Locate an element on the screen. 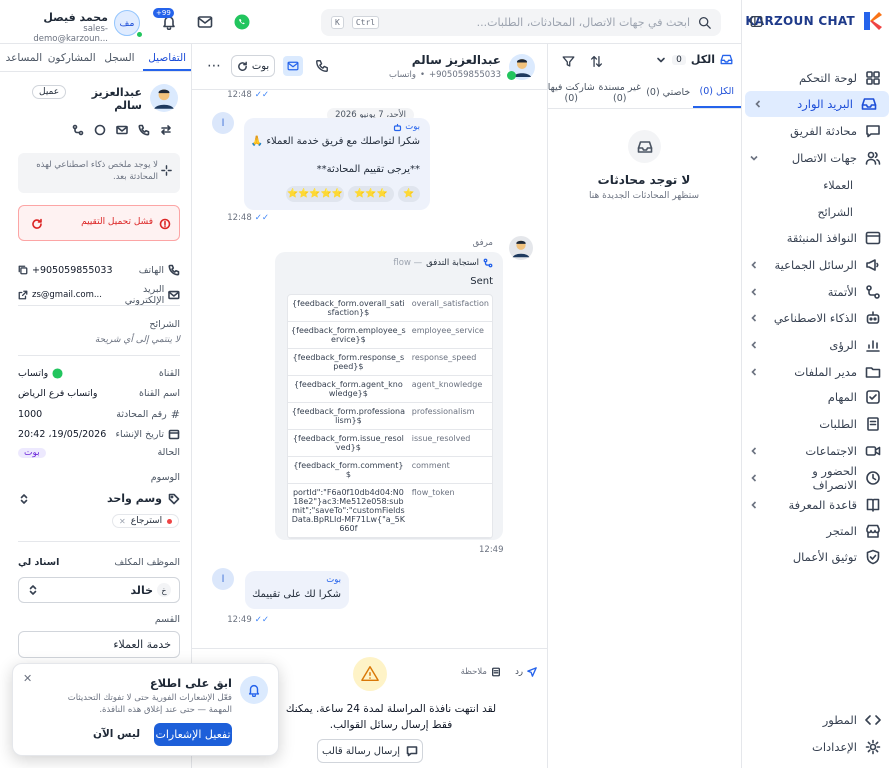 The width and height of the screenshot is (893, 768). sidebar-item-inbox: البريد الوارد is located at coordinates (817, 104).